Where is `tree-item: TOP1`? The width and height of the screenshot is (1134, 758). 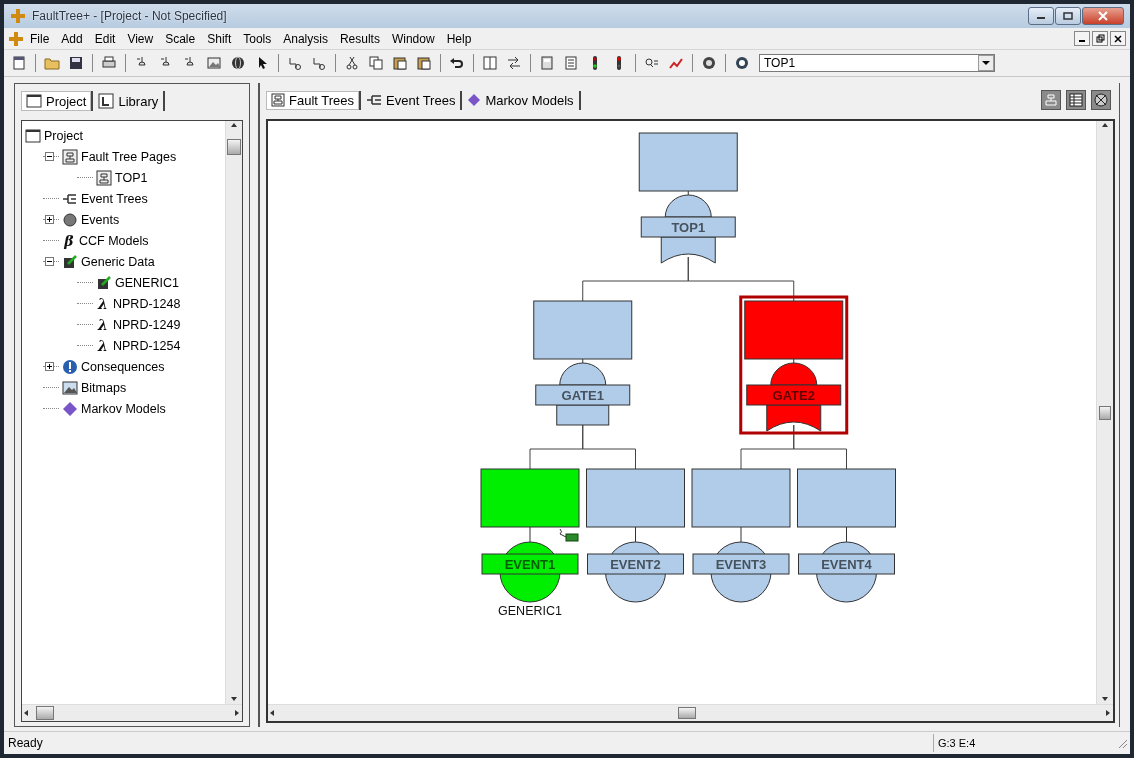 tree-item: TOP1 is located at coordinates (131, 177).